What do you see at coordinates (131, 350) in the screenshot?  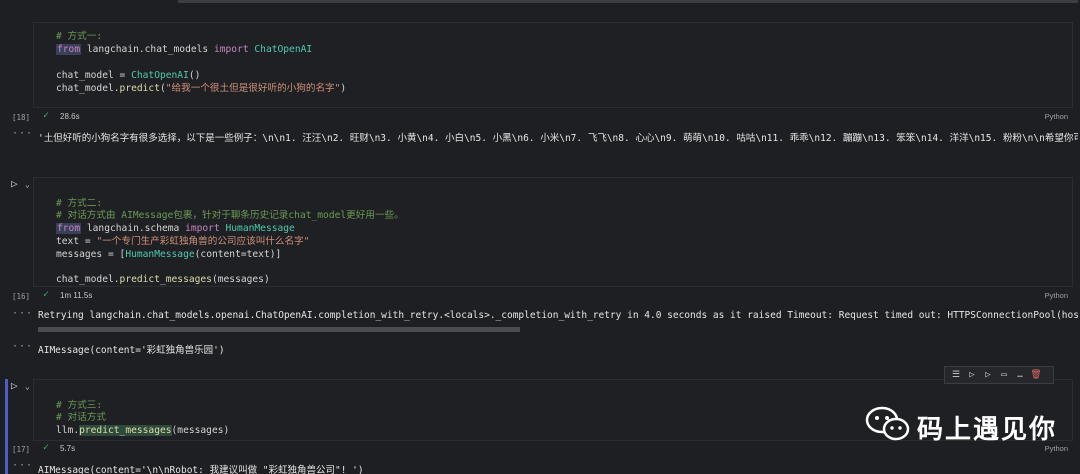 I see `cell-output-result: AIMessage(content='彩虹独角兽乐园')` at bounding box center [131, 350].